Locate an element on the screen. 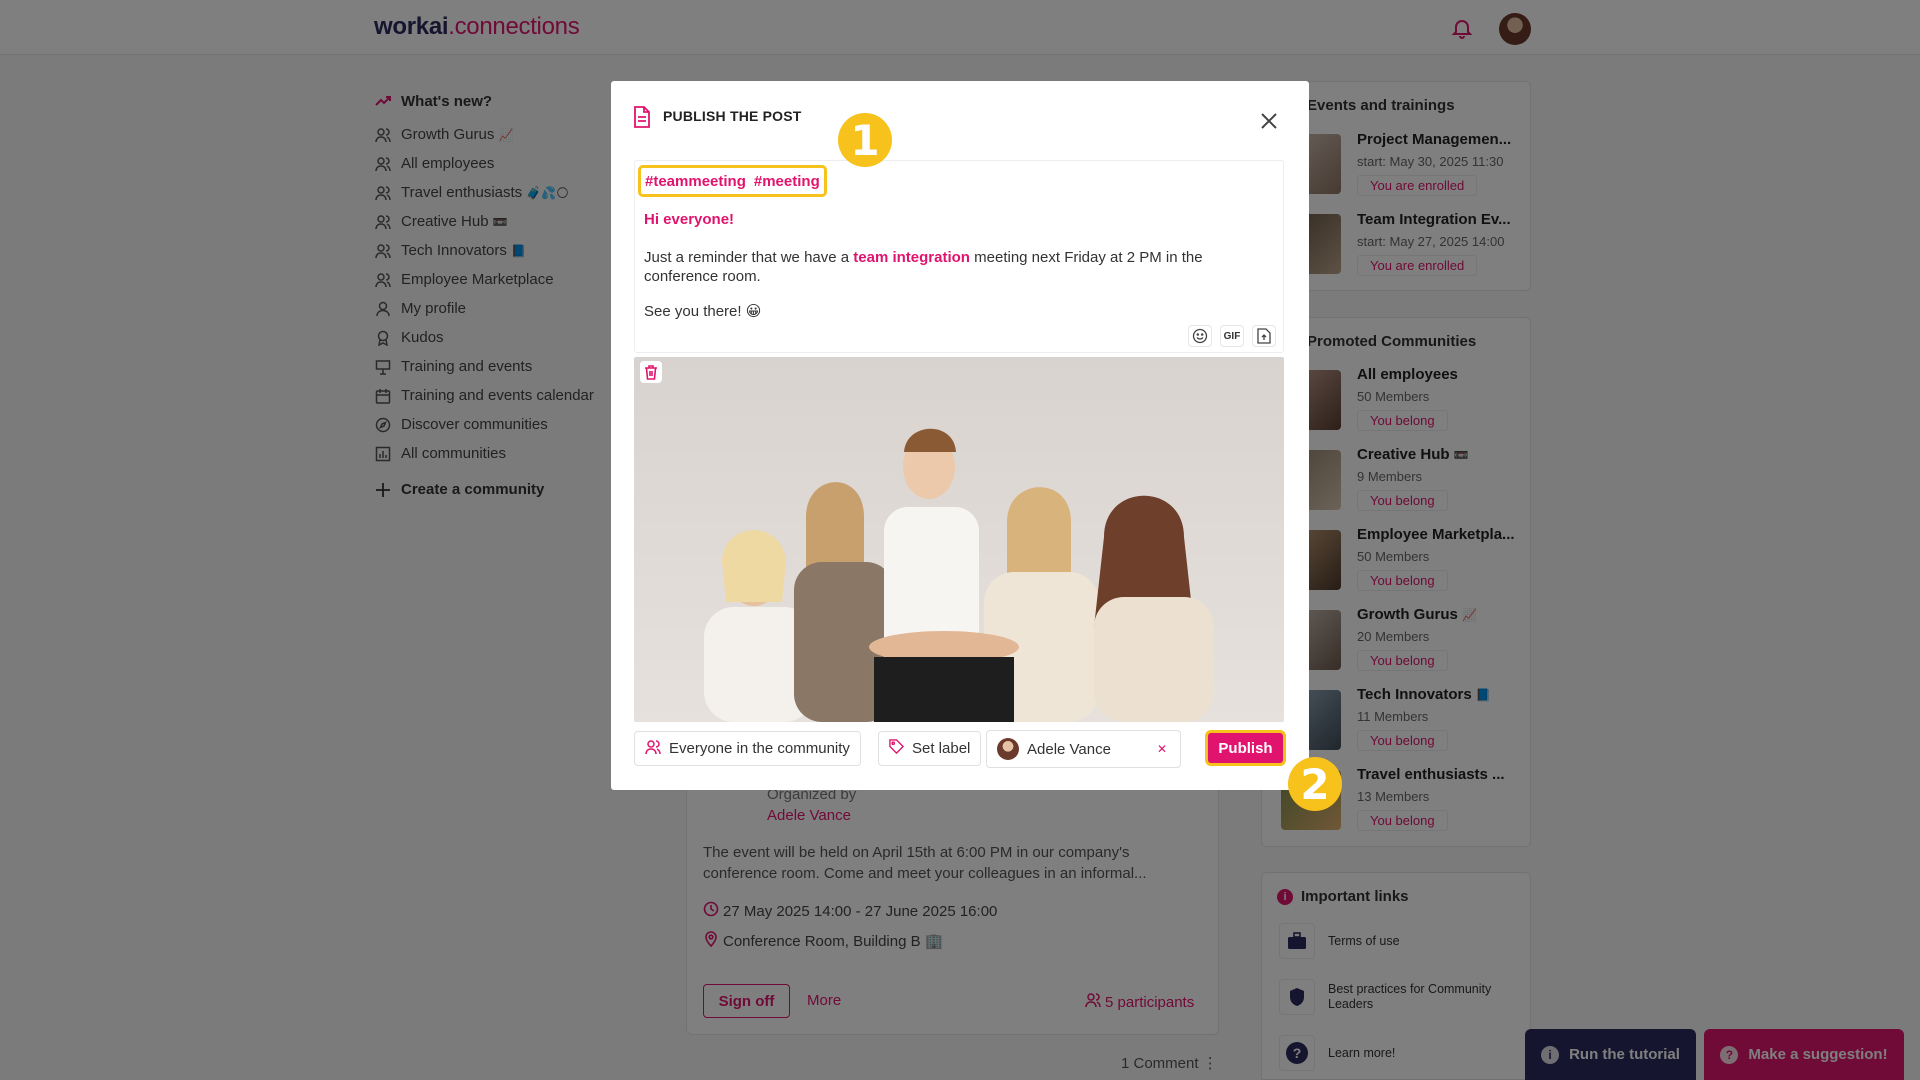 The image size is (1920, 1080). post-greeting: Hi everyone! is located at coordinates (689, 219).